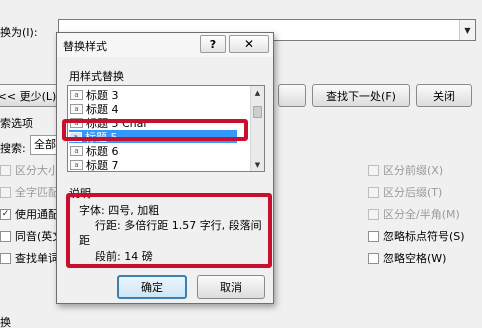 The image size is (482, 328). Describe the element at coordinates (152, 287) in the screenshot. I see `ok-button: 确定` at that location.